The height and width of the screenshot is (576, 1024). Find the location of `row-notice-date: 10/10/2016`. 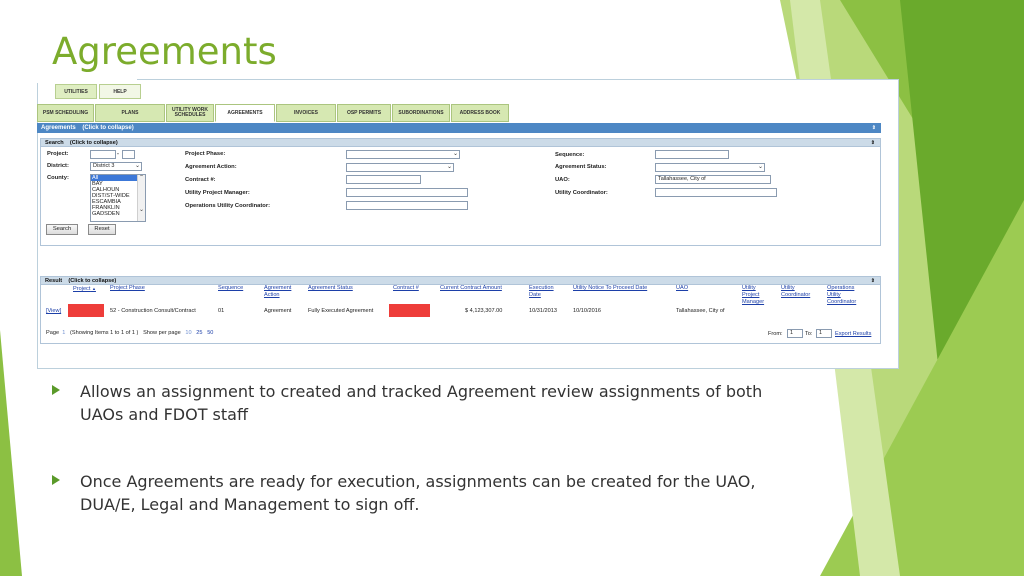

row-notice-date: 10/10/2016 is located at coordinates (587, 311).